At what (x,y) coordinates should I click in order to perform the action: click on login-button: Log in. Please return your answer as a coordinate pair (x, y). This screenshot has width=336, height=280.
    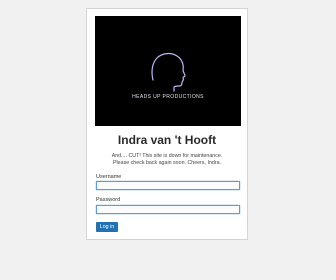
    Looking at the image, I should click on (107, 227).